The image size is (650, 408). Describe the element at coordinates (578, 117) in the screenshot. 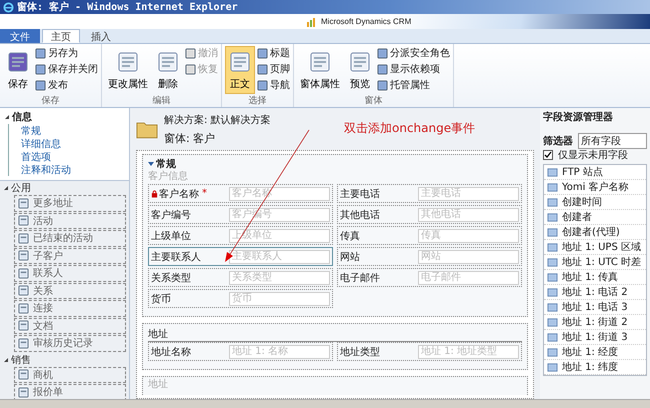

I see `panel-title: 字段资源管理器` at that location.